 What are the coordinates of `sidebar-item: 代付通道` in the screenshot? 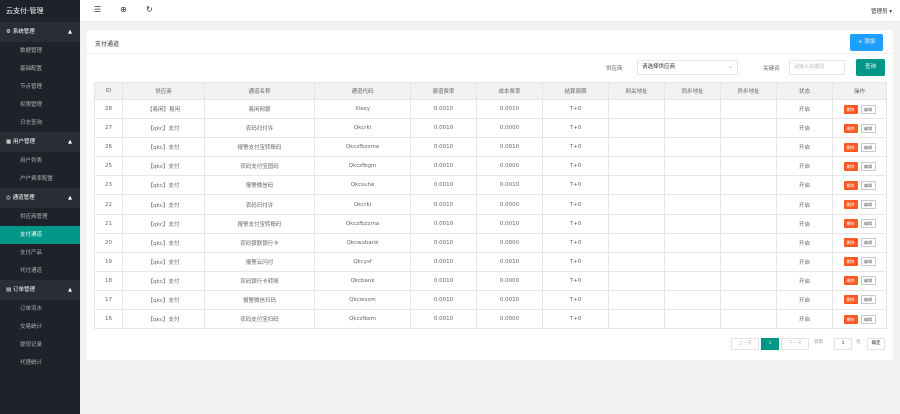 It's located at (40, 271).